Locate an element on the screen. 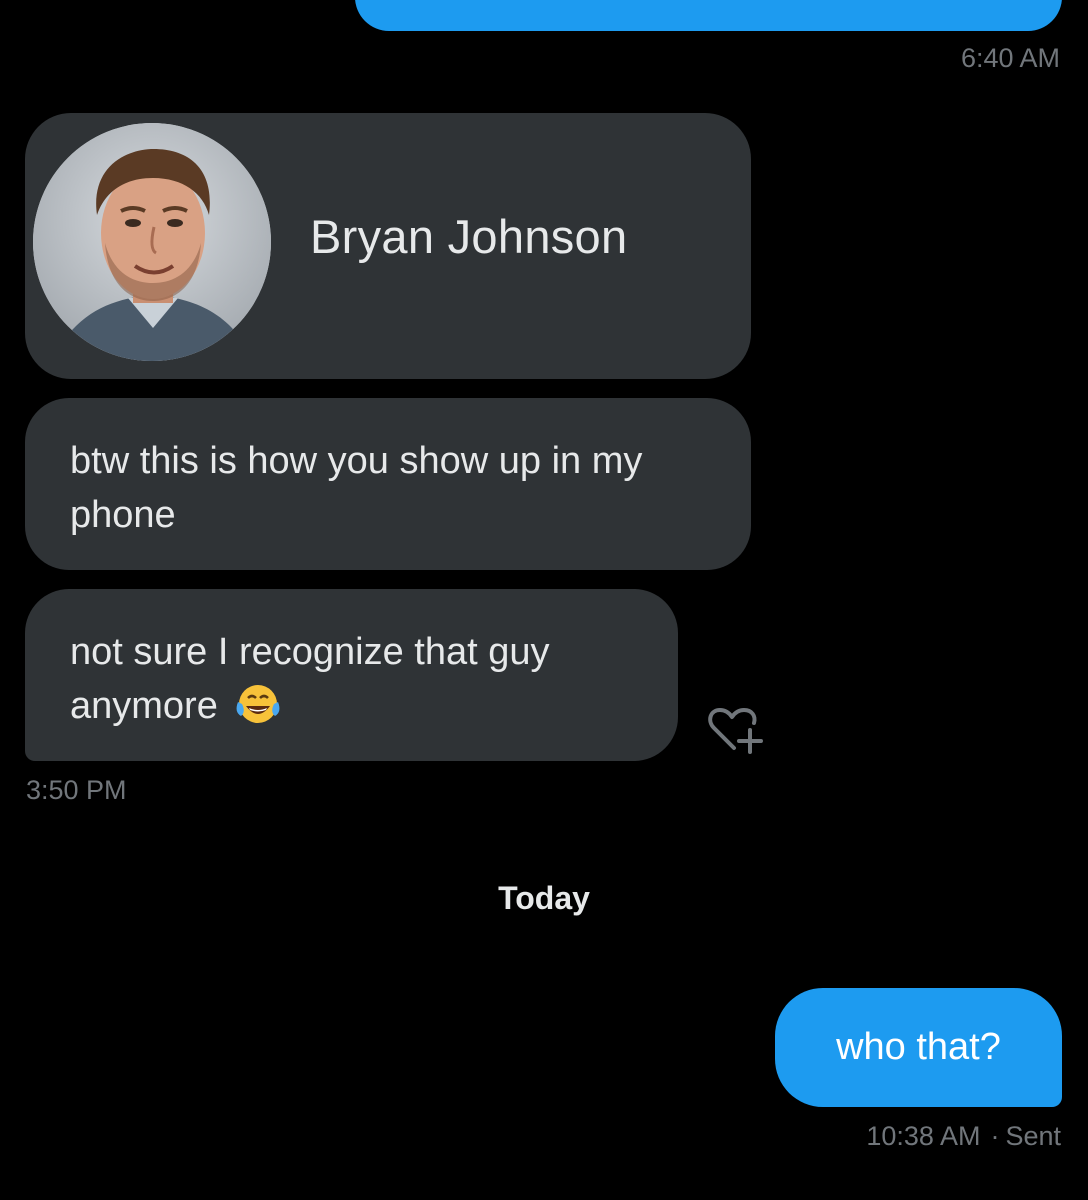 The width and height of the screenshot is (1088, 1200). contact-avatar is located at coordinates (152, 242).